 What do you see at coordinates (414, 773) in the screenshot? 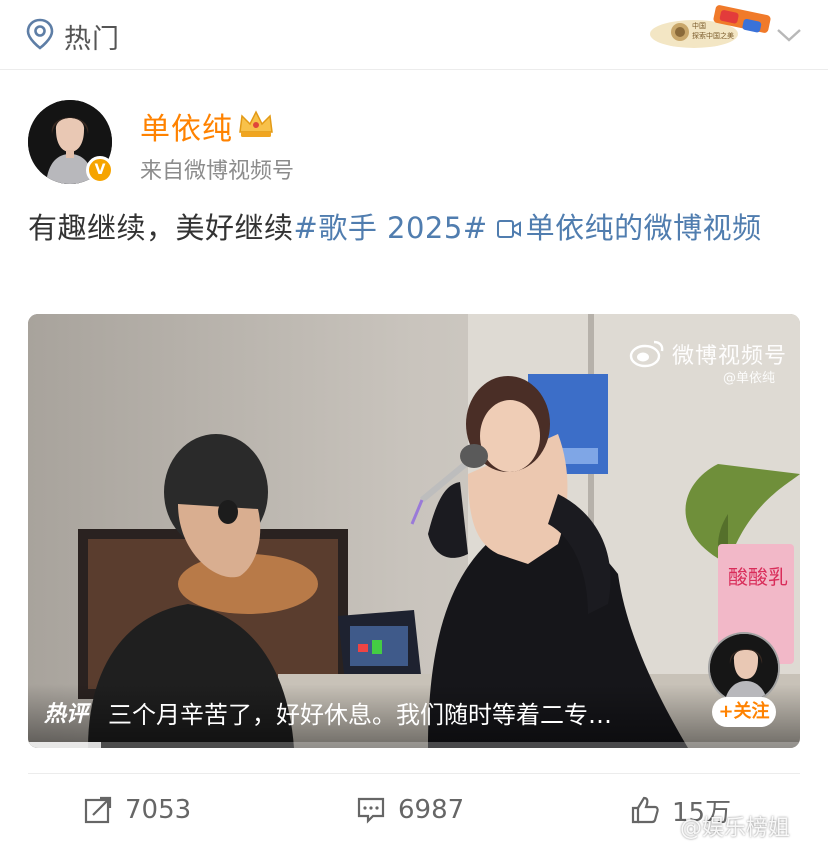
I see `action-divider` at bounding box center [414, 773].